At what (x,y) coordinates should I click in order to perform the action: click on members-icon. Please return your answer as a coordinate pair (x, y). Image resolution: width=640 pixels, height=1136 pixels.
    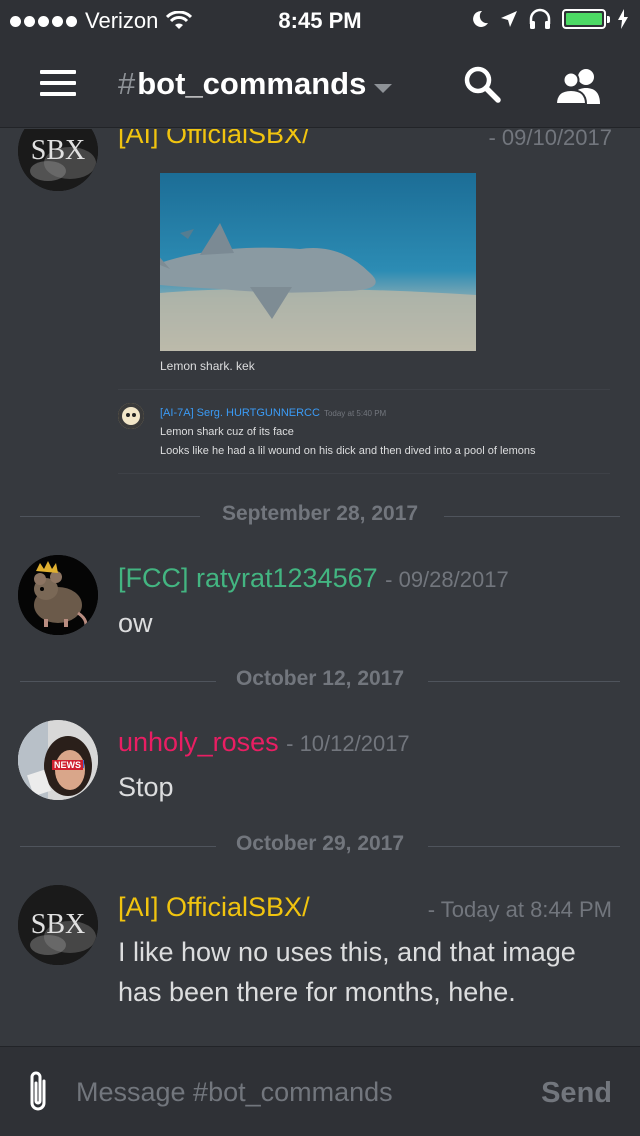
    Looking at the image, I should click on (578, 86).